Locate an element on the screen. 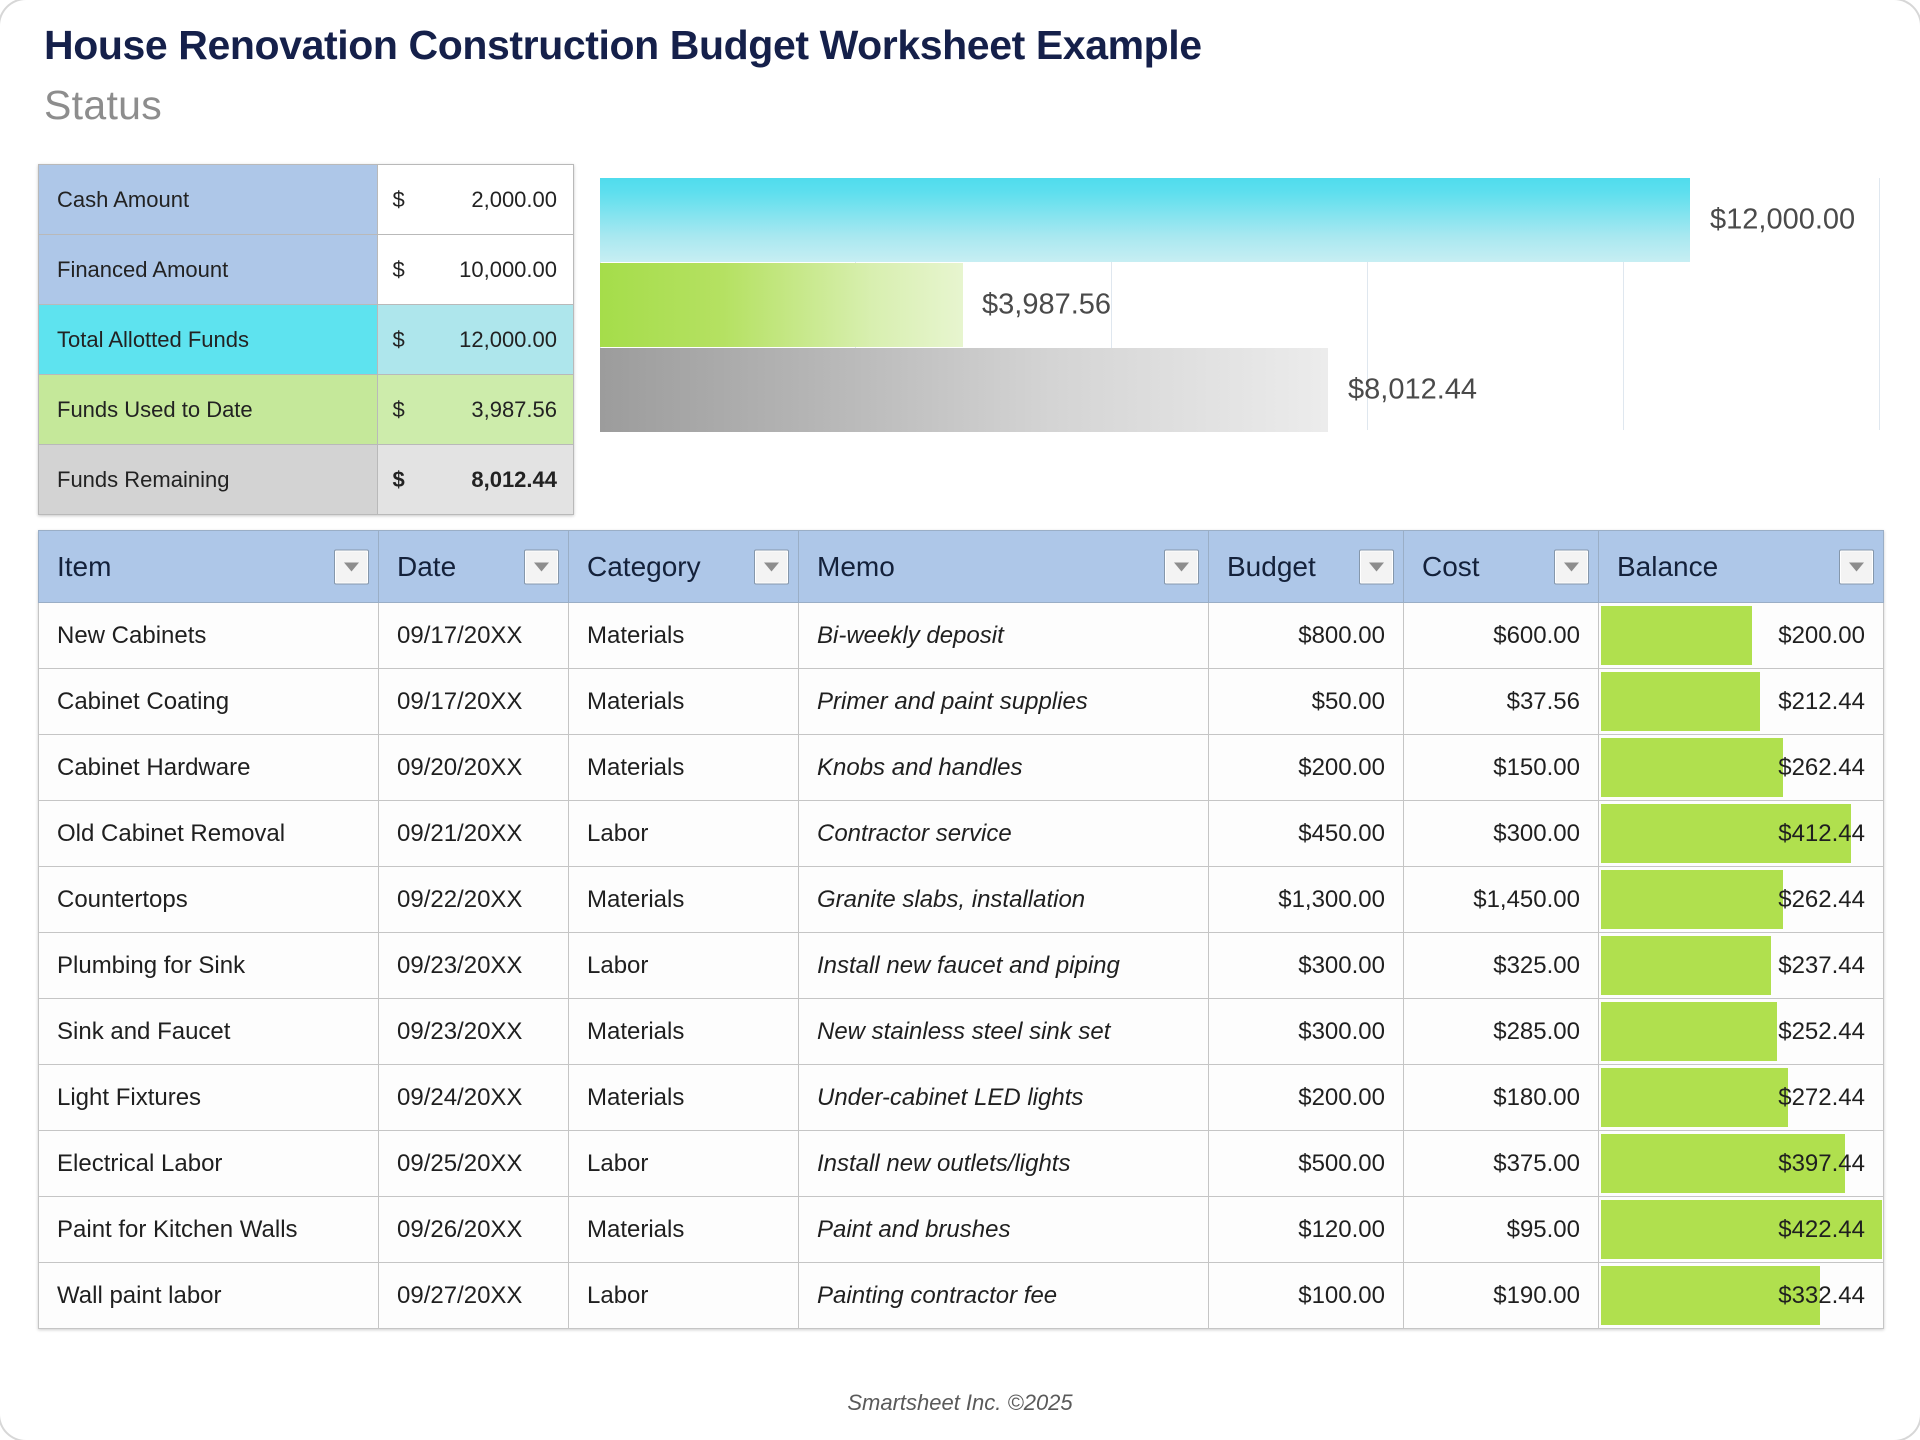 This screenshot has width=1920, height=1440. column-header-item: Item is located at coordinates (208, 566).